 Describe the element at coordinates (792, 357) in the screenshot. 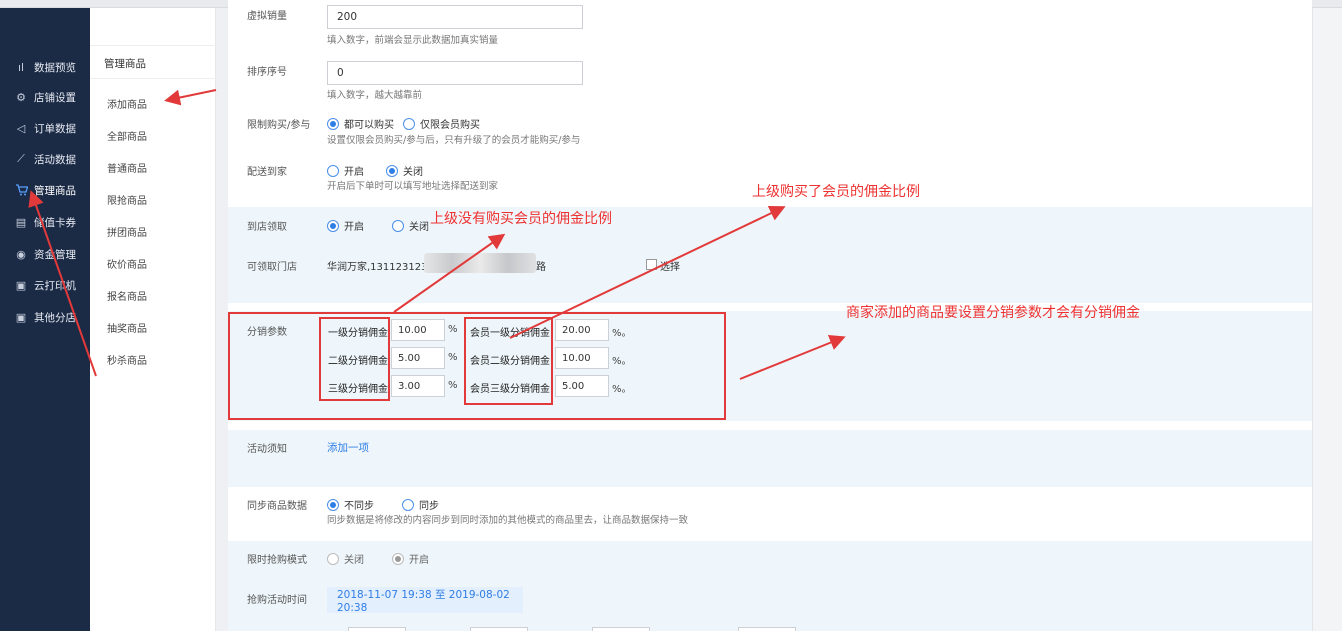

I see `arrow-merchant-note` at that location.